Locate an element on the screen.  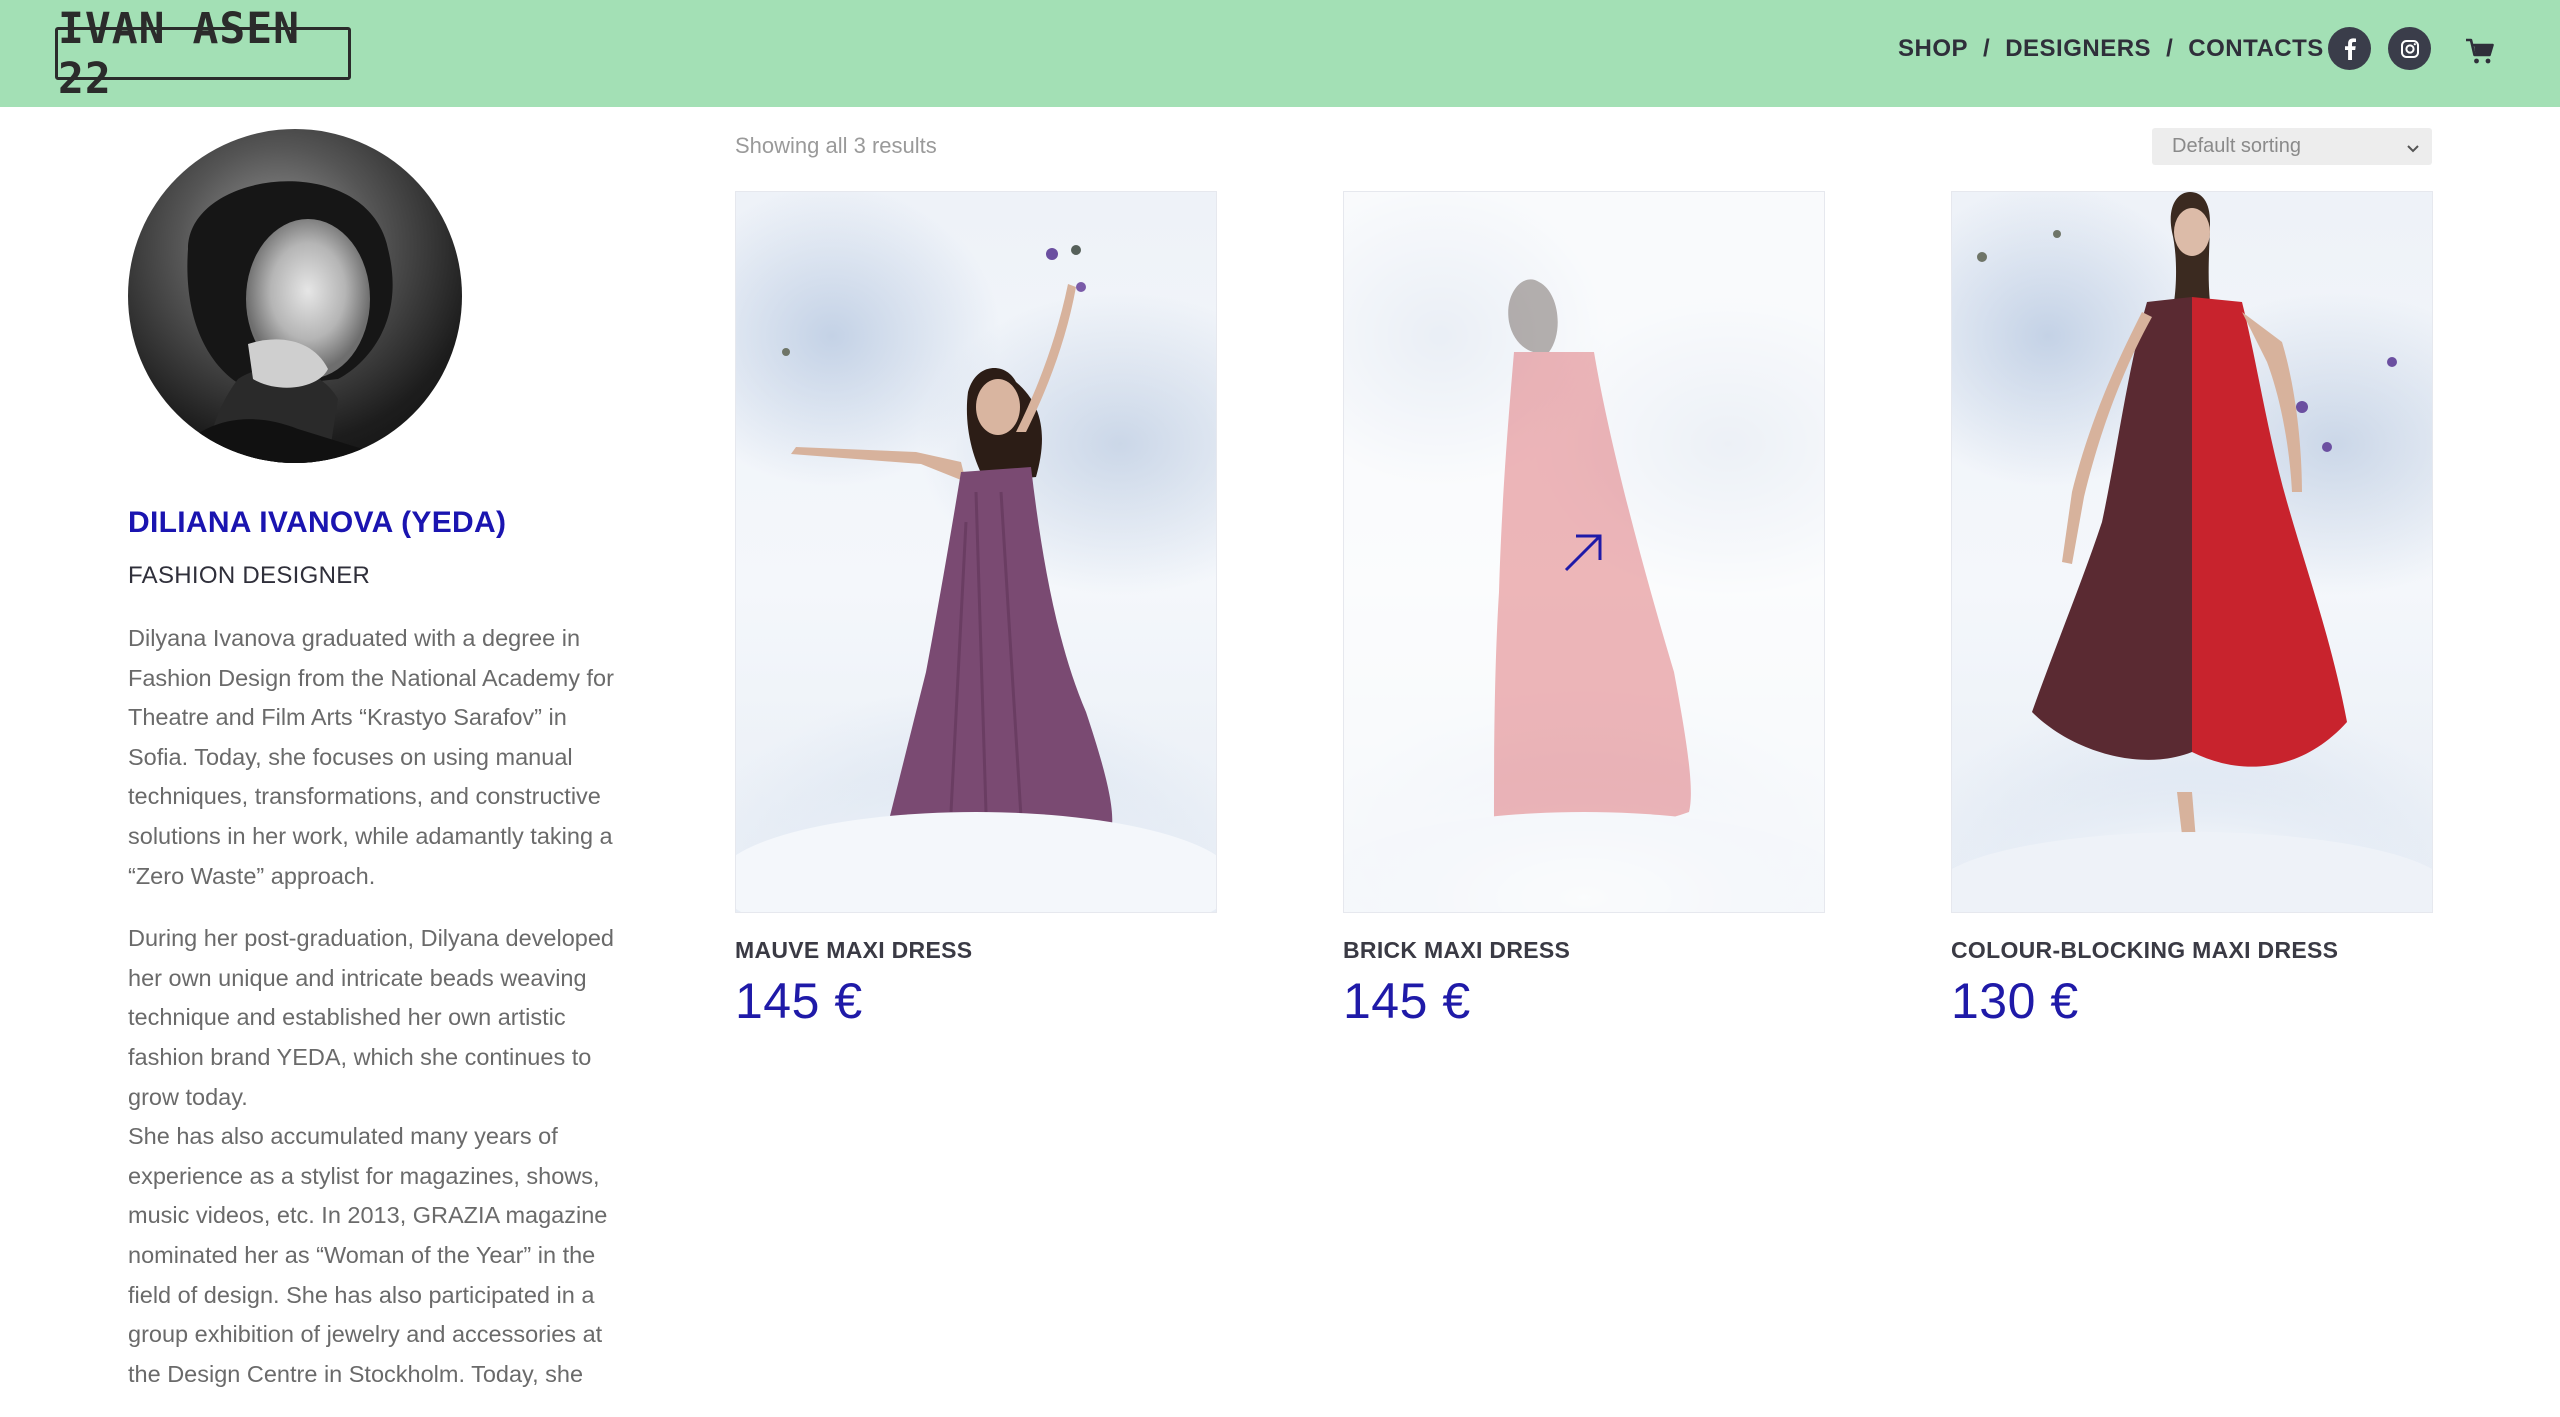
product-title: BRICK MAXI DRESS is located at coordinates (1584, 950).